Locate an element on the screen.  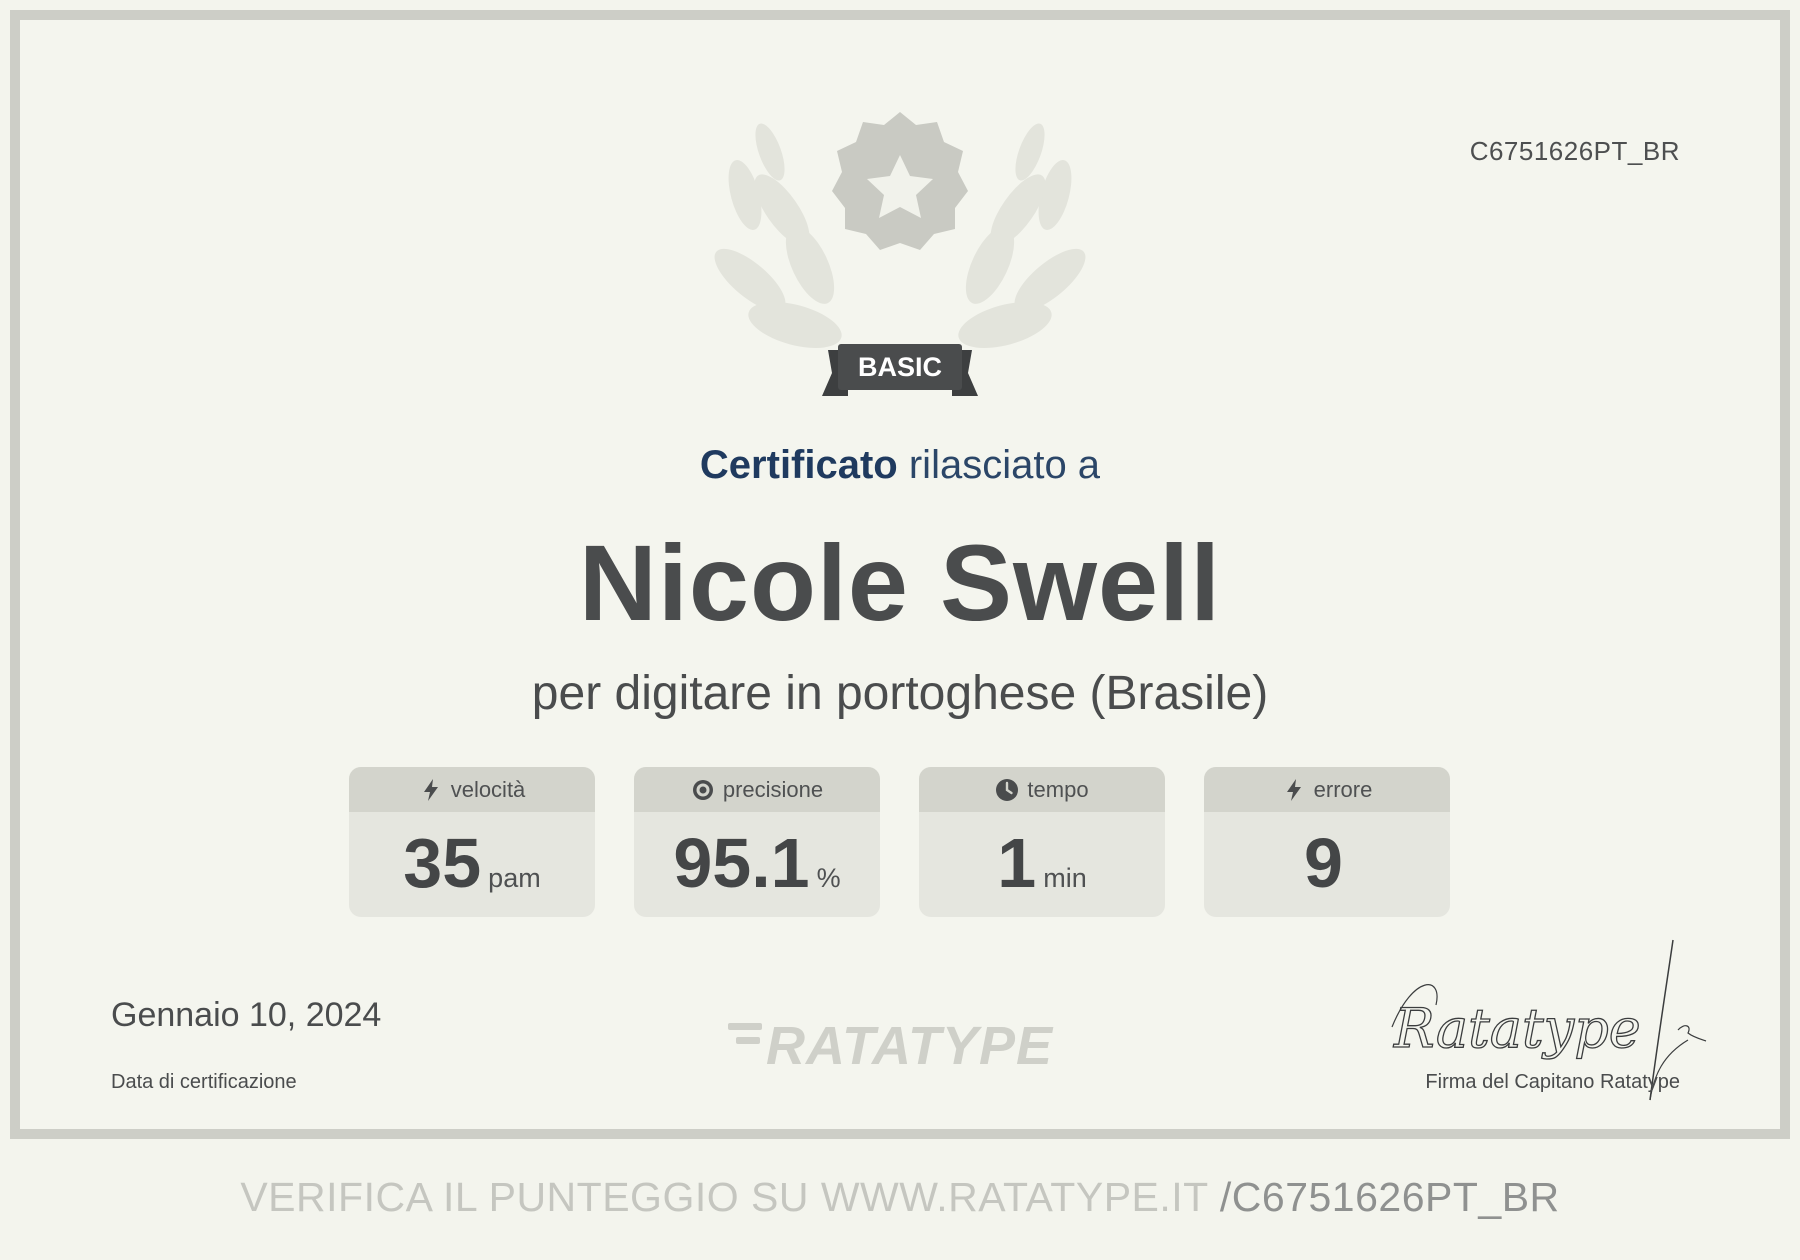
ratatype-logo: RATATYPE is located at coordinates (891, 1045).